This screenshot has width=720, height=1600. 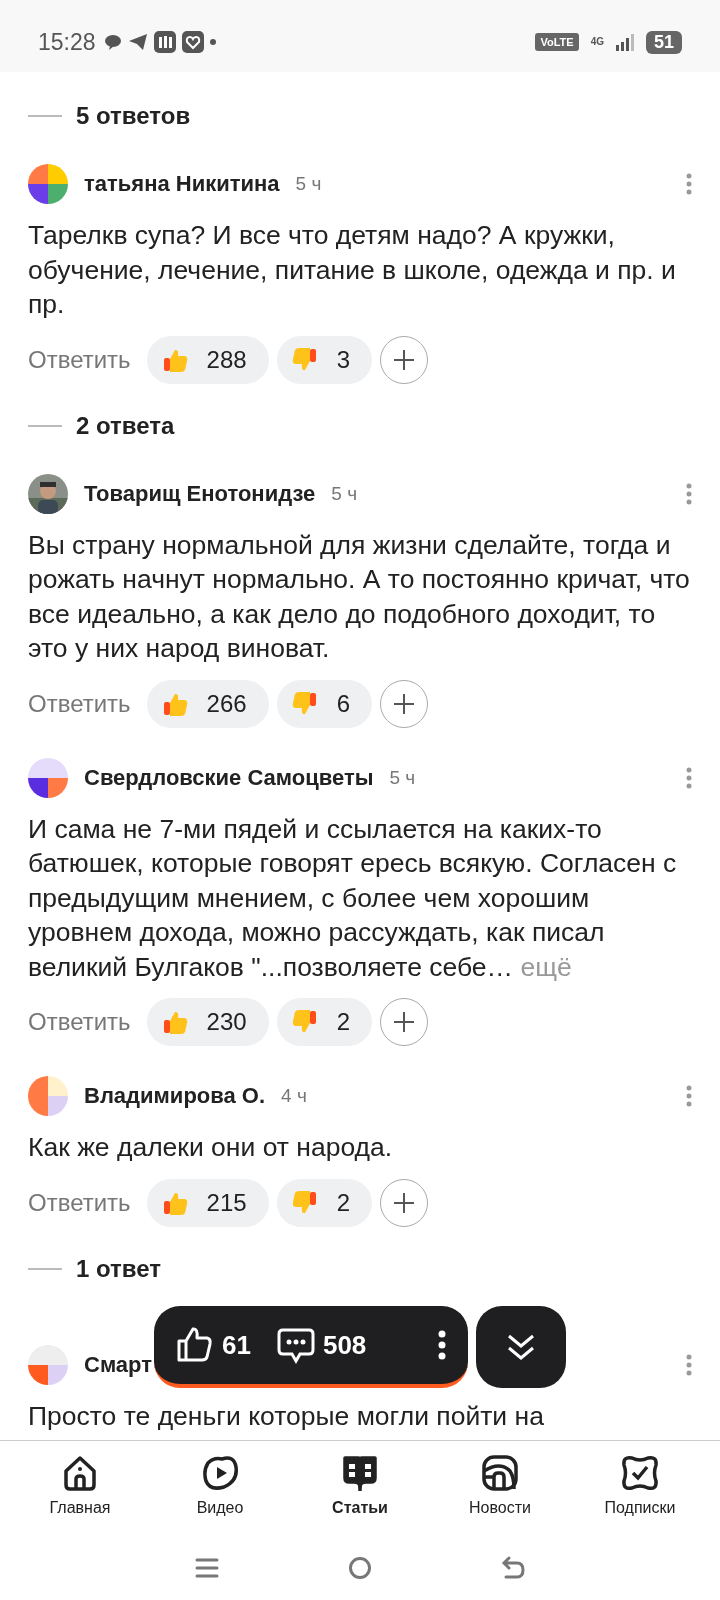 I want to click on comment-text: Как же далеки они от народа., so click(x=211, y=1147).